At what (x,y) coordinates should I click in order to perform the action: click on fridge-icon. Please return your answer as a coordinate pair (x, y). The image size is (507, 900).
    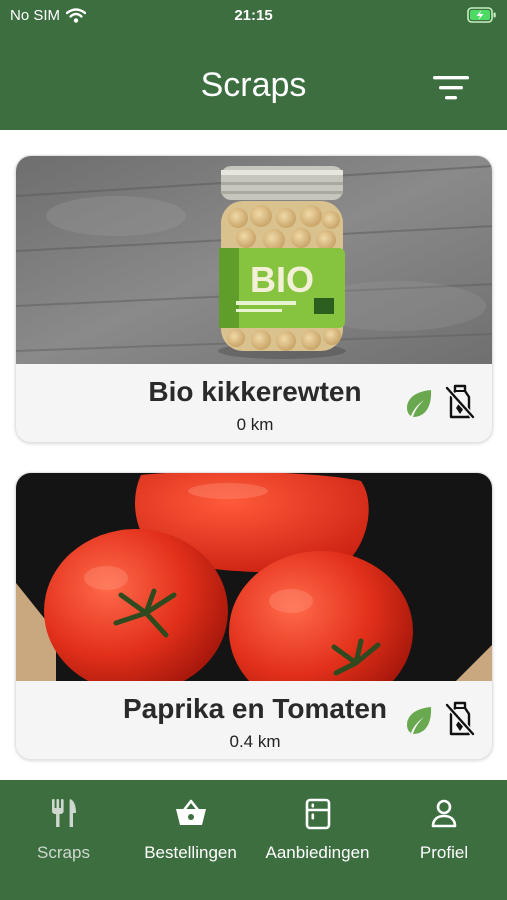
    Looking at the image, I should click on (317, 814).